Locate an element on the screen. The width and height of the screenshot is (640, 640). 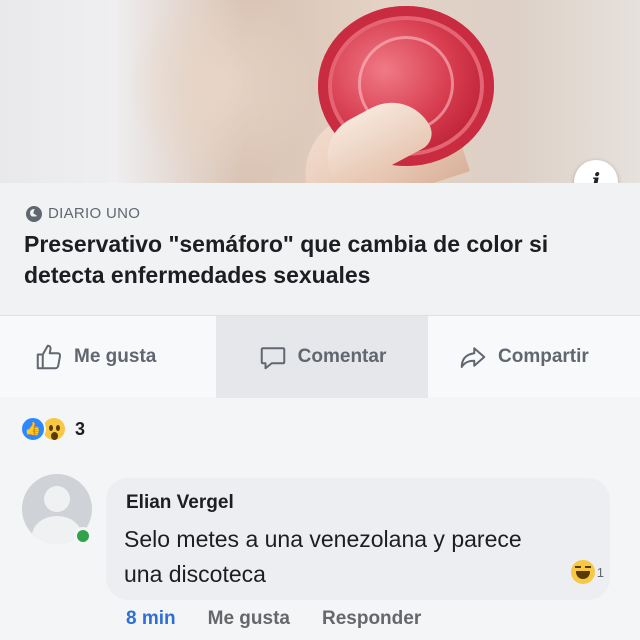
avatar-head is located at coordinates (57, 499).